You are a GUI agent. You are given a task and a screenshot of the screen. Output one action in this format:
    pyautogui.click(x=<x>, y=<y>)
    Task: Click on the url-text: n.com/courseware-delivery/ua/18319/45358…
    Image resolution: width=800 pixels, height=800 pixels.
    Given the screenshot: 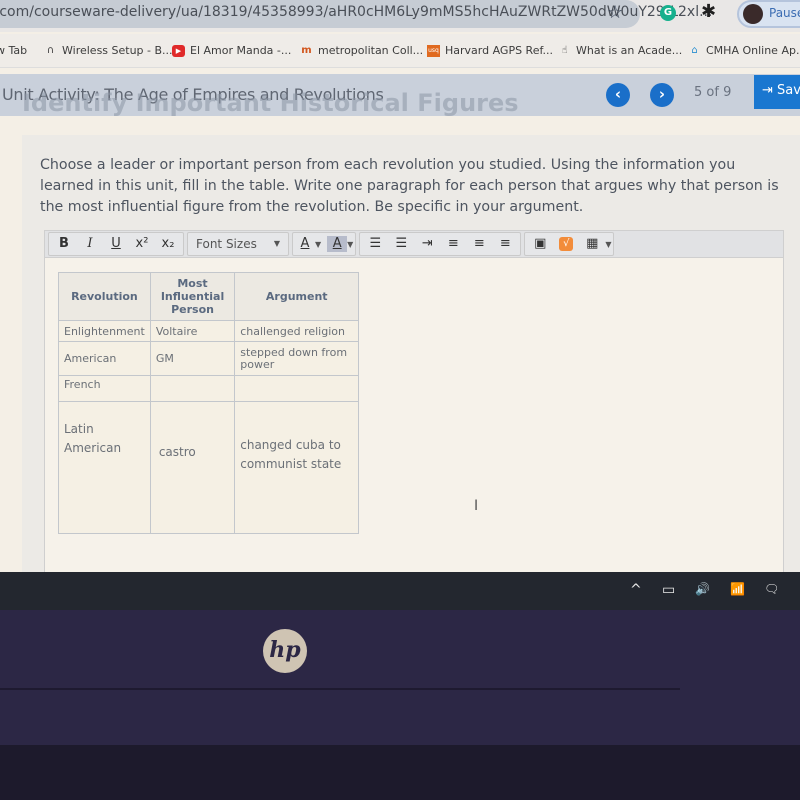 What is the action you would take?
    pyautogui.click(x=356, y=12)
    